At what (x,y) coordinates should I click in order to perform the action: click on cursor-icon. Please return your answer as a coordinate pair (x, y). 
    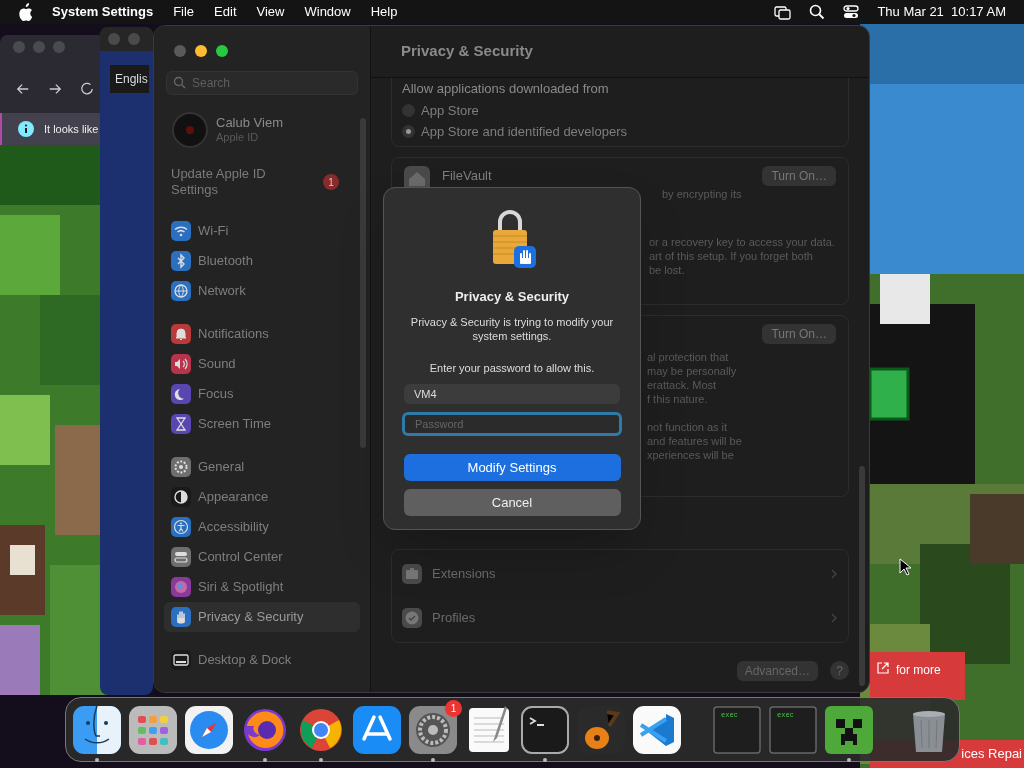
    Looking at the image, I should click on (905, 567).